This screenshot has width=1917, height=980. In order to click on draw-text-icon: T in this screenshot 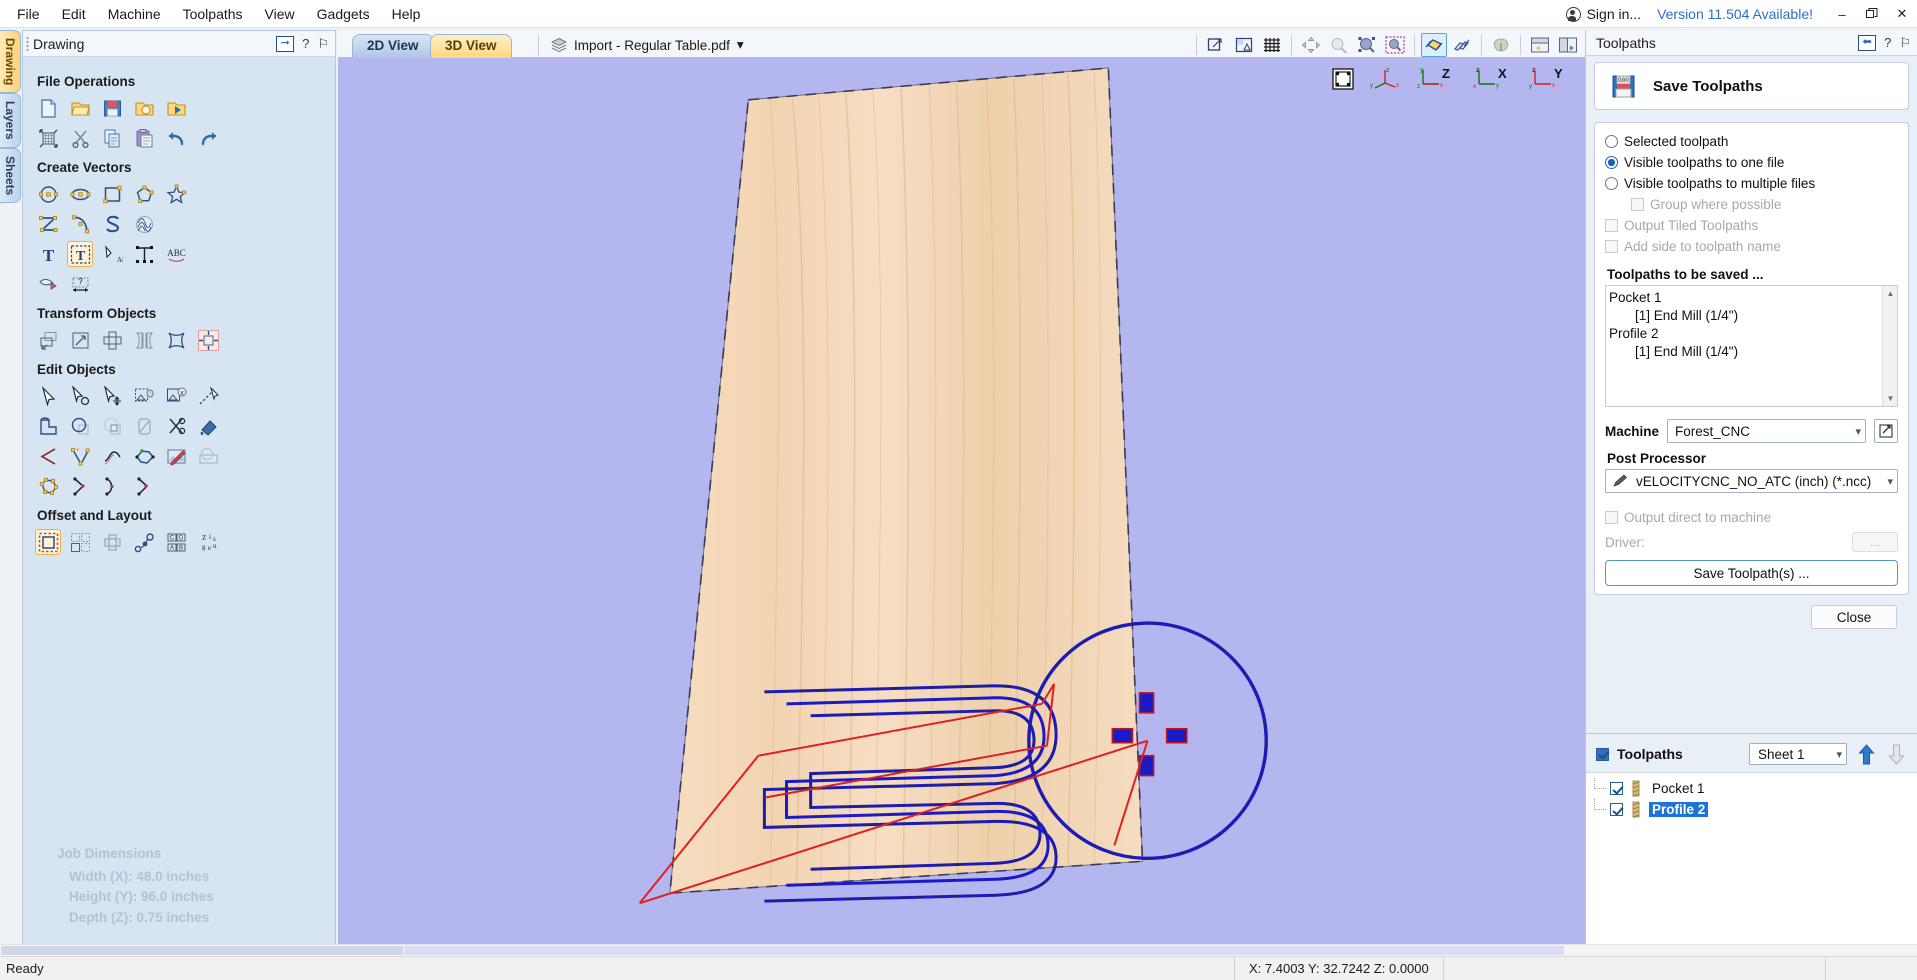, I will do `click(48, 254)`.